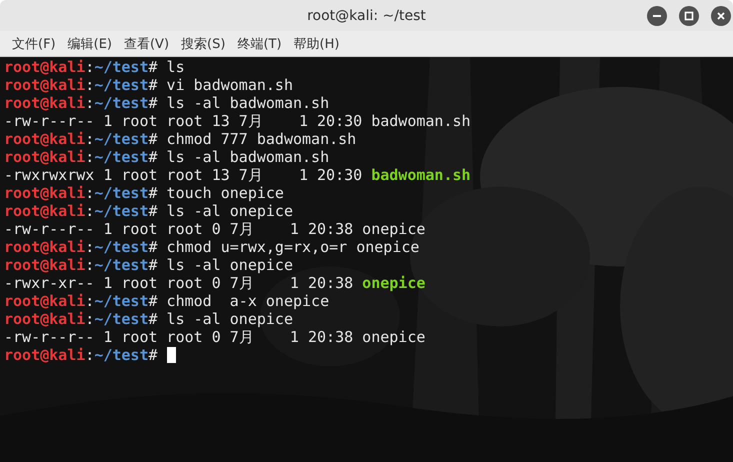 The height and width of the screenshot is (462, 733). I want to click on terminal-line: root@kali:~/test# chmod 777 badwoman.sh, so click(180, 139).